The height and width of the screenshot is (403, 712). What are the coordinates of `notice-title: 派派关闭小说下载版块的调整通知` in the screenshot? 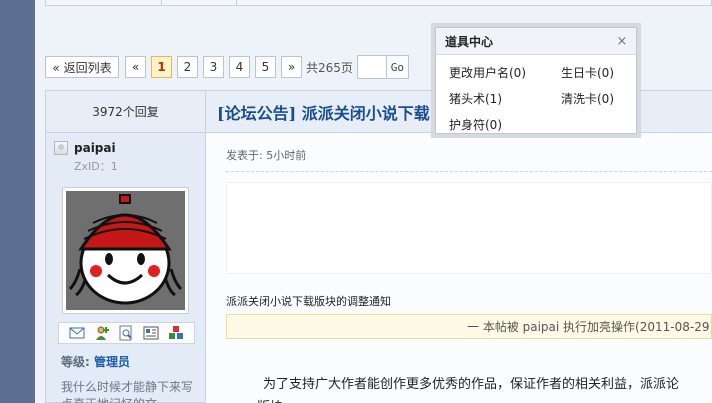 It's located at (308, 301).